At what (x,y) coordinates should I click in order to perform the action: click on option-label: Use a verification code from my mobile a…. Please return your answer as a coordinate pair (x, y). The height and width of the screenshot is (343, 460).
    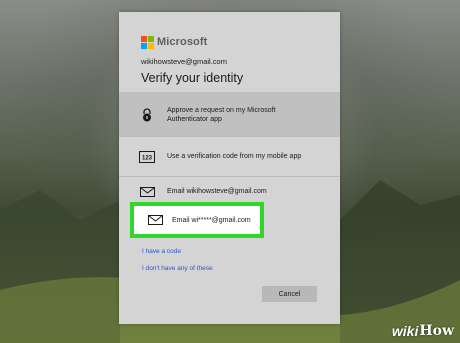
    Looking at the image, I should click on (234, 156).